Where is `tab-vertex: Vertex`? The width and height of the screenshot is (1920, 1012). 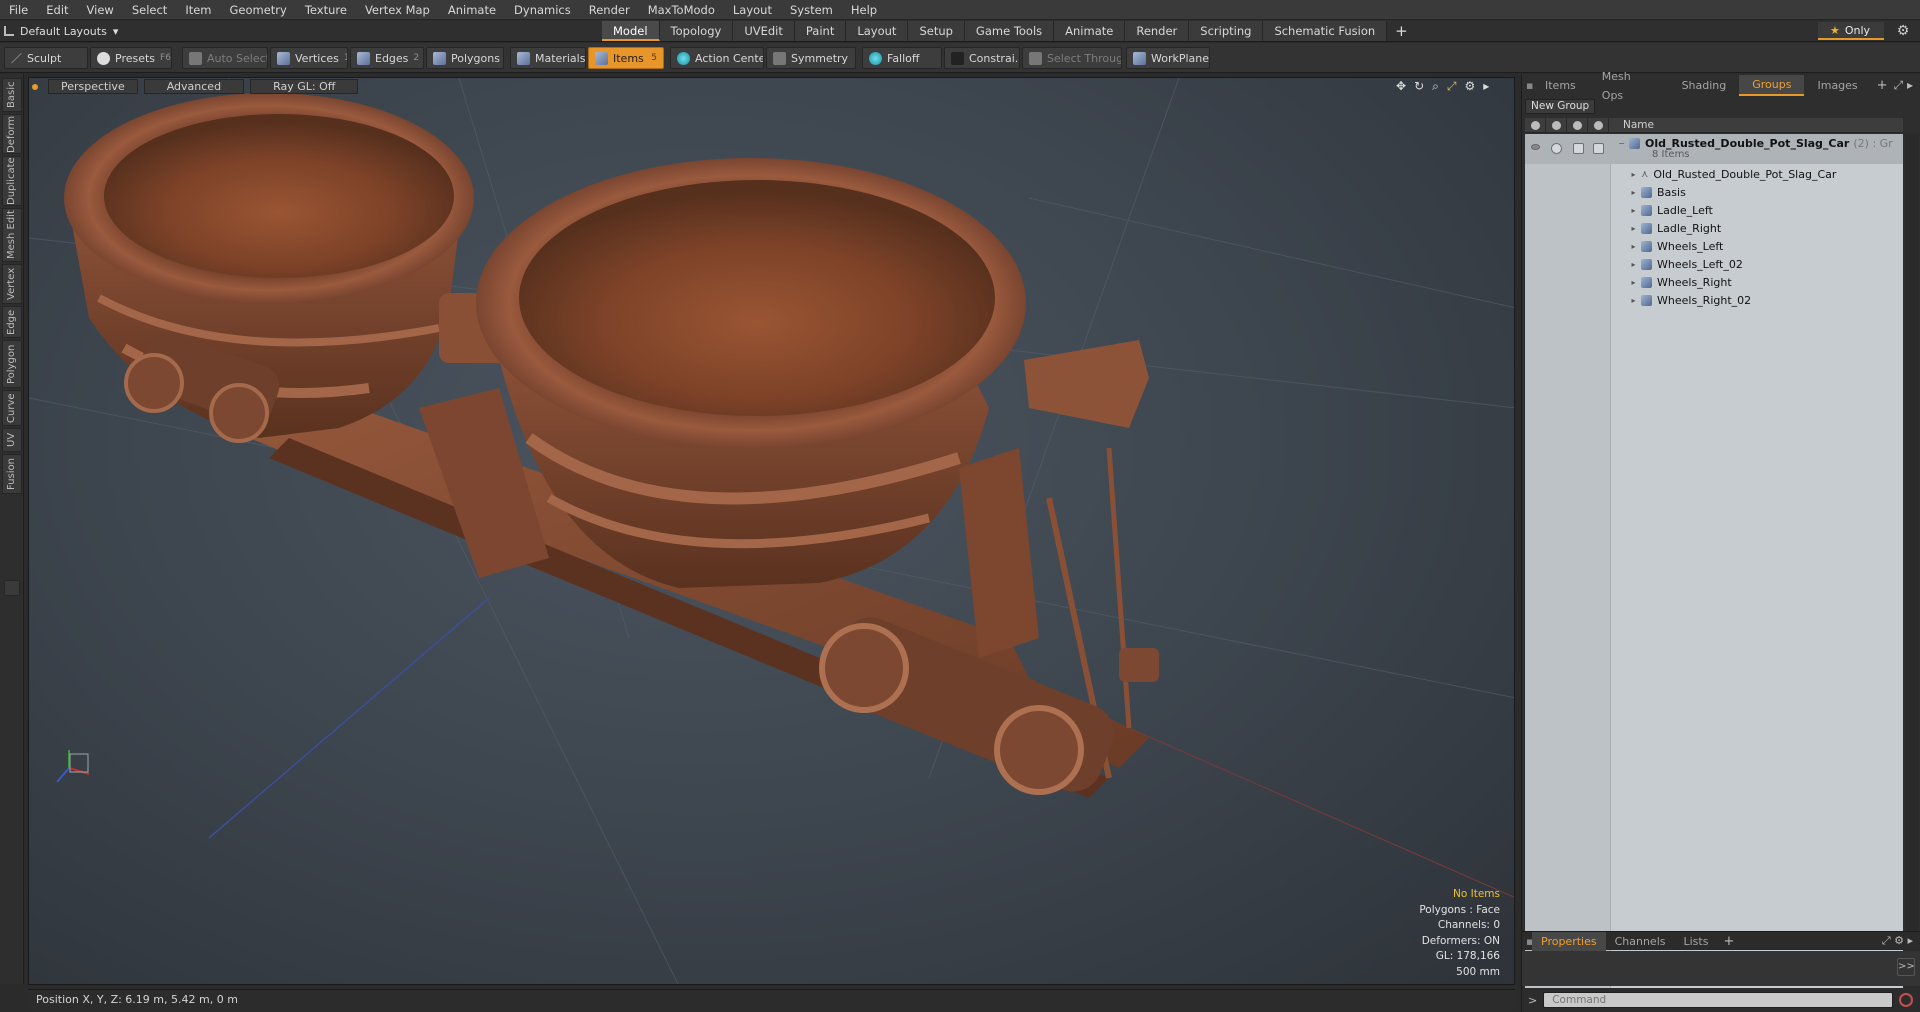
tab-vertex: Vertex is located at coordinates (12, 284).